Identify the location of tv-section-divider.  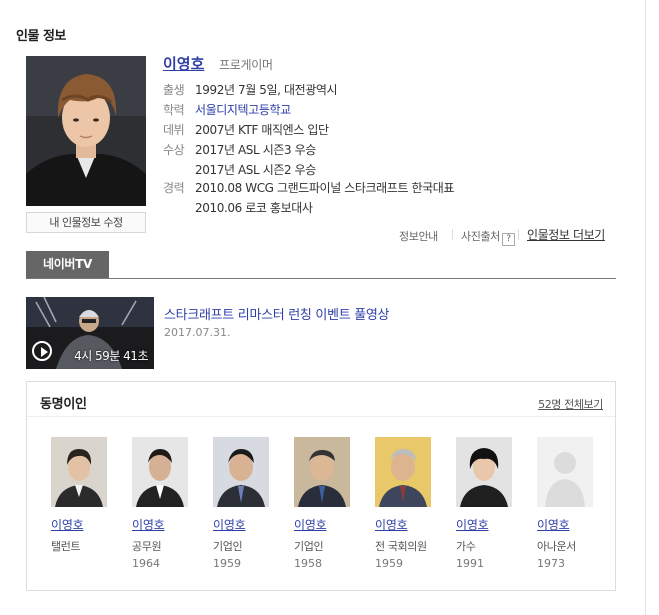
(321, 278).